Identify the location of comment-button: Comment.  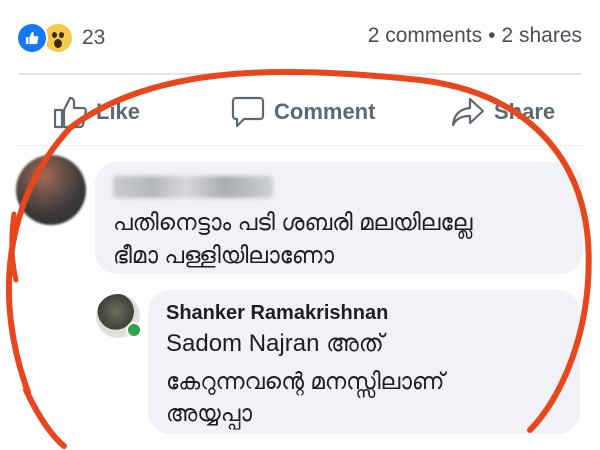
(302, 112).